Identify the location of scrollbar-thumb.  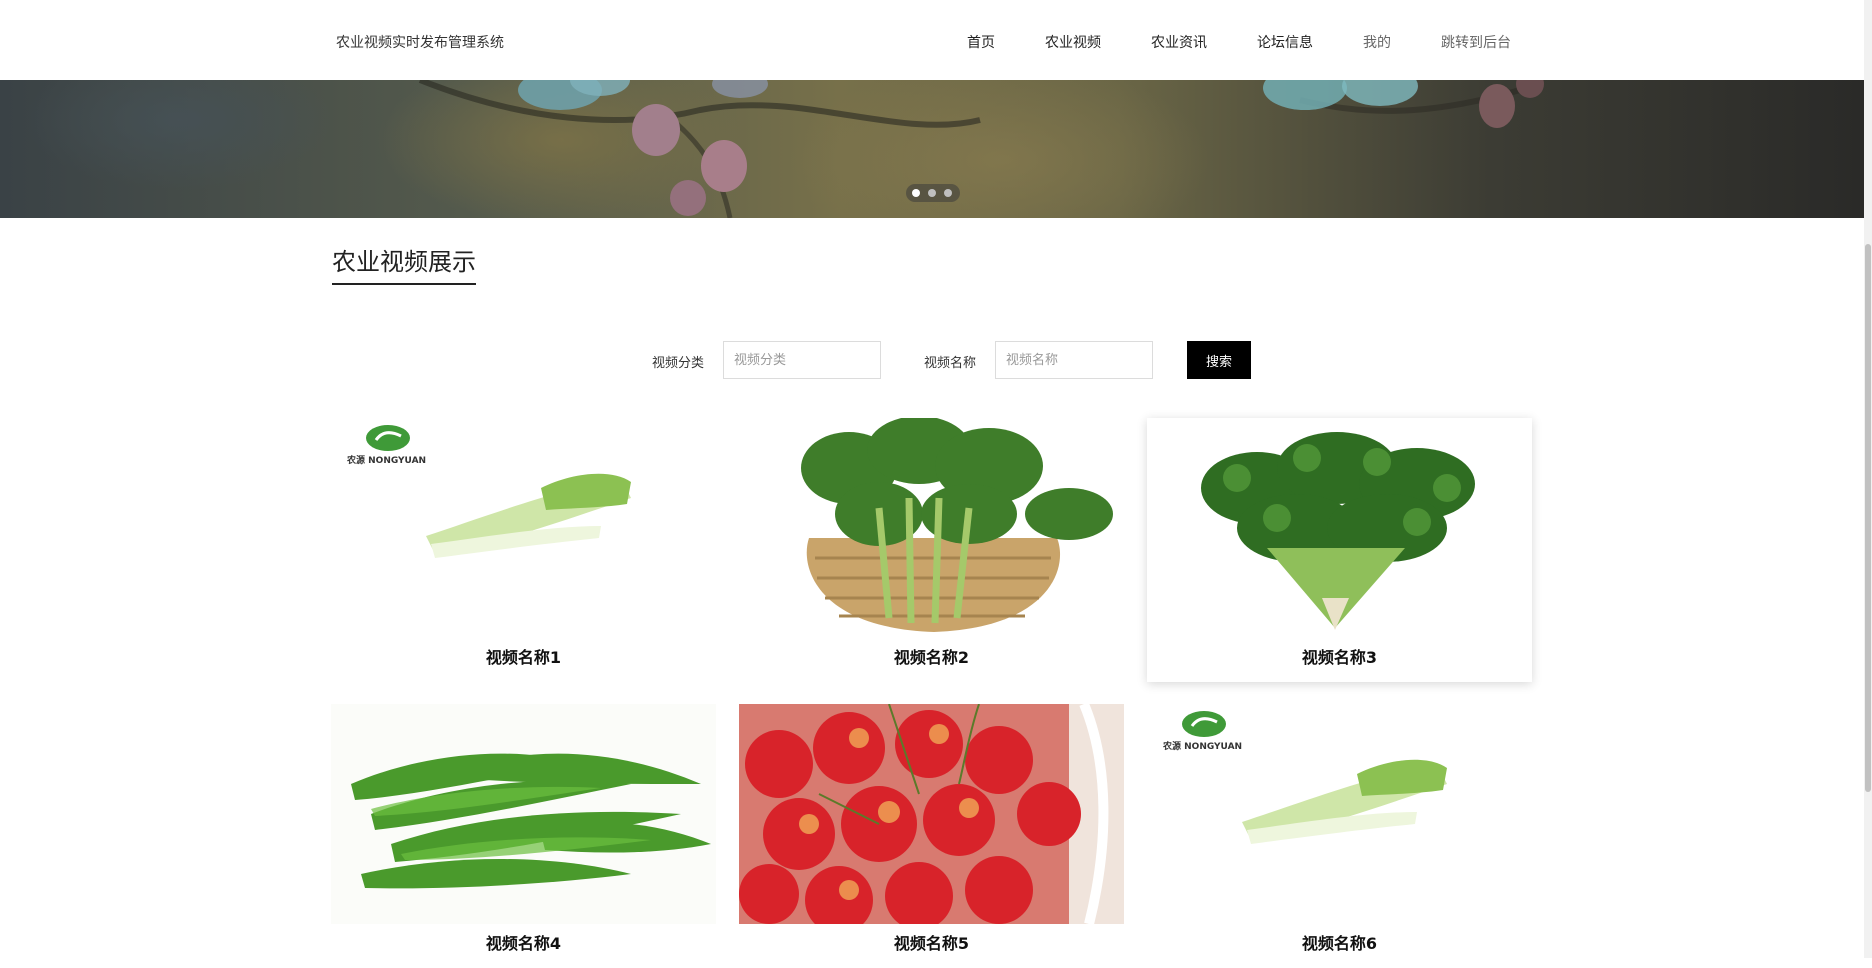
(1868, 518).